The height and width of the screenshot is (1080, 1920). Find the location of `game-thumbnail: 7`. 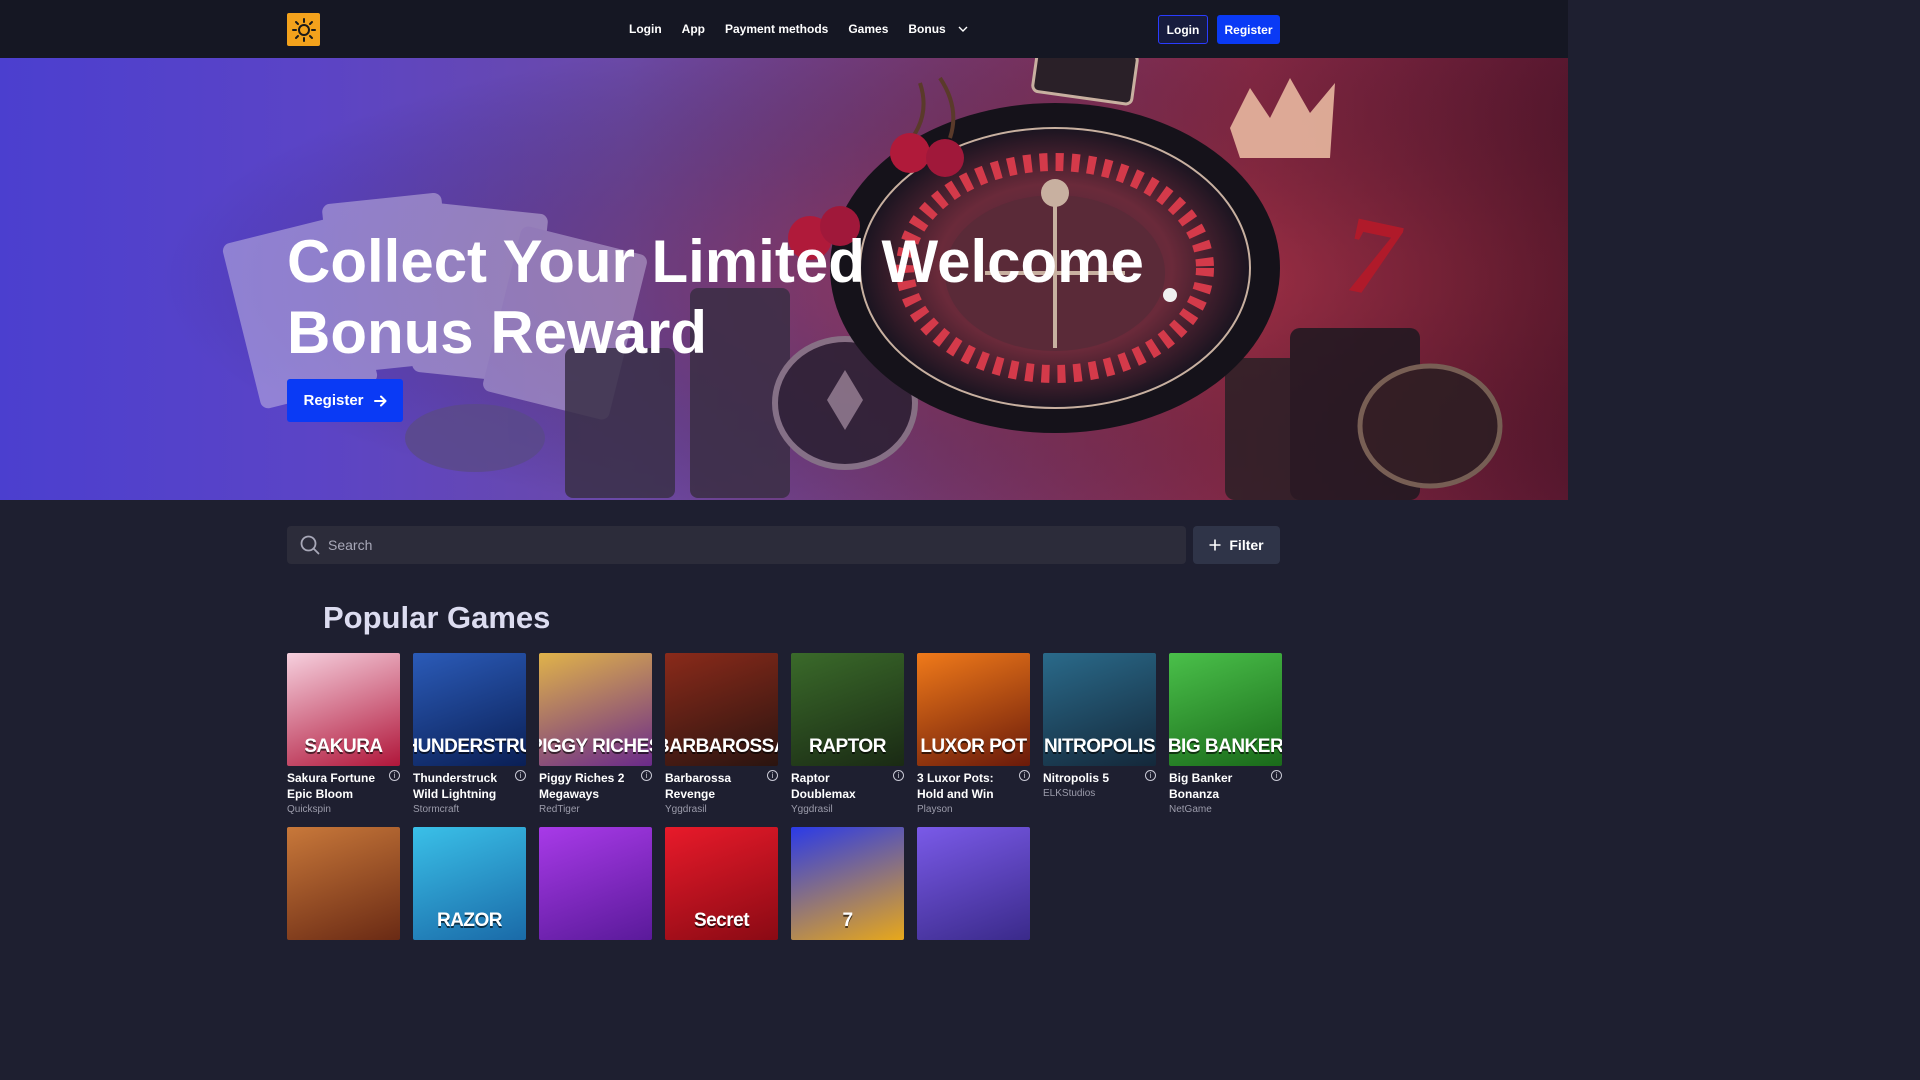

game-thumbnail: 7 is located at coordinates (847, 883).